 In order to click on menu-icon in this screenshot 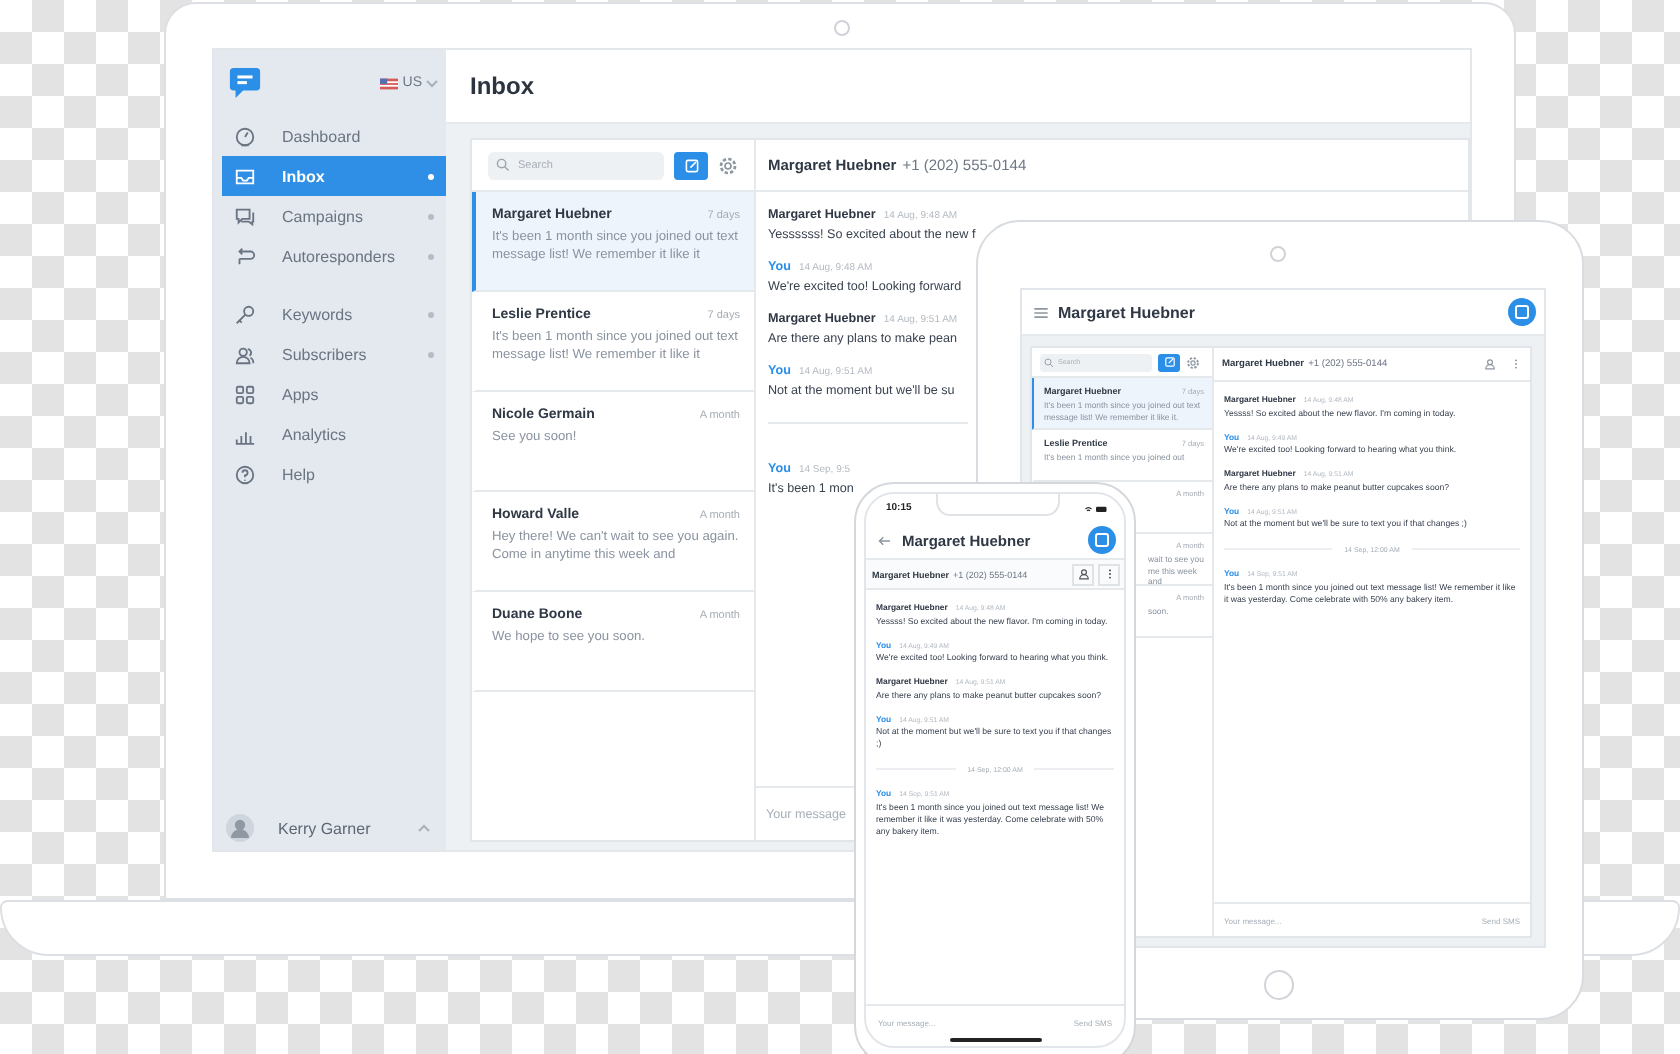, I will do `click(1041, 312)`.